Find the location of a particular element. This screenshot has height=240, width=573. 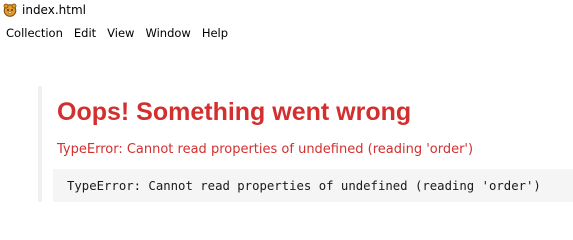

window-title: index.html is located at coordinates (54, 10).